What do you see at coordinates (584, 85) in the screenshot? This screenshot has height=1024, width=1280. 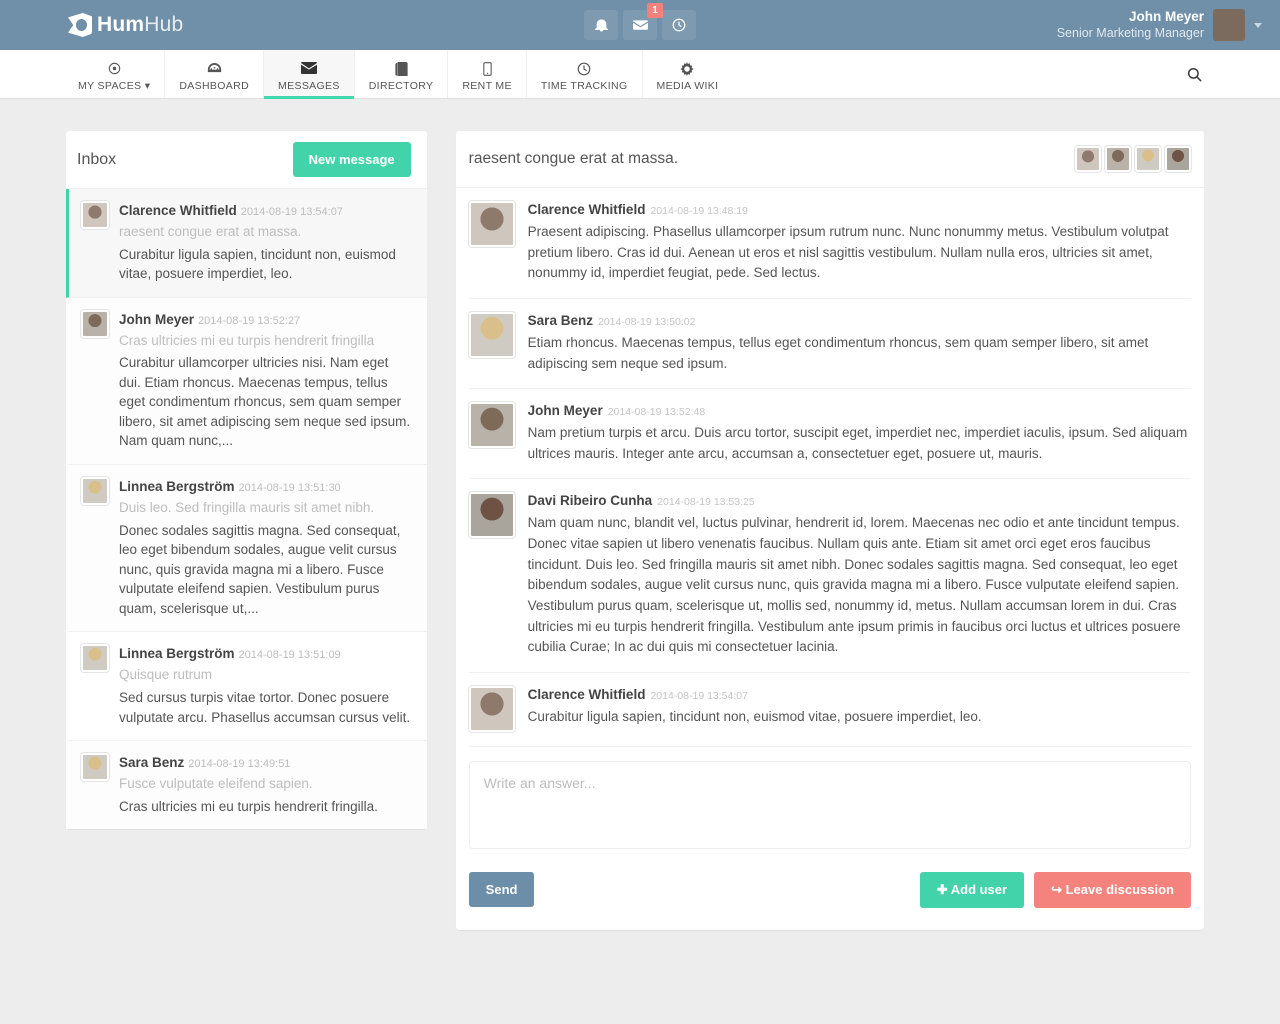 I see `nav-label-time-tracking: TIME TRACKING` at bounding box center [584, 85].